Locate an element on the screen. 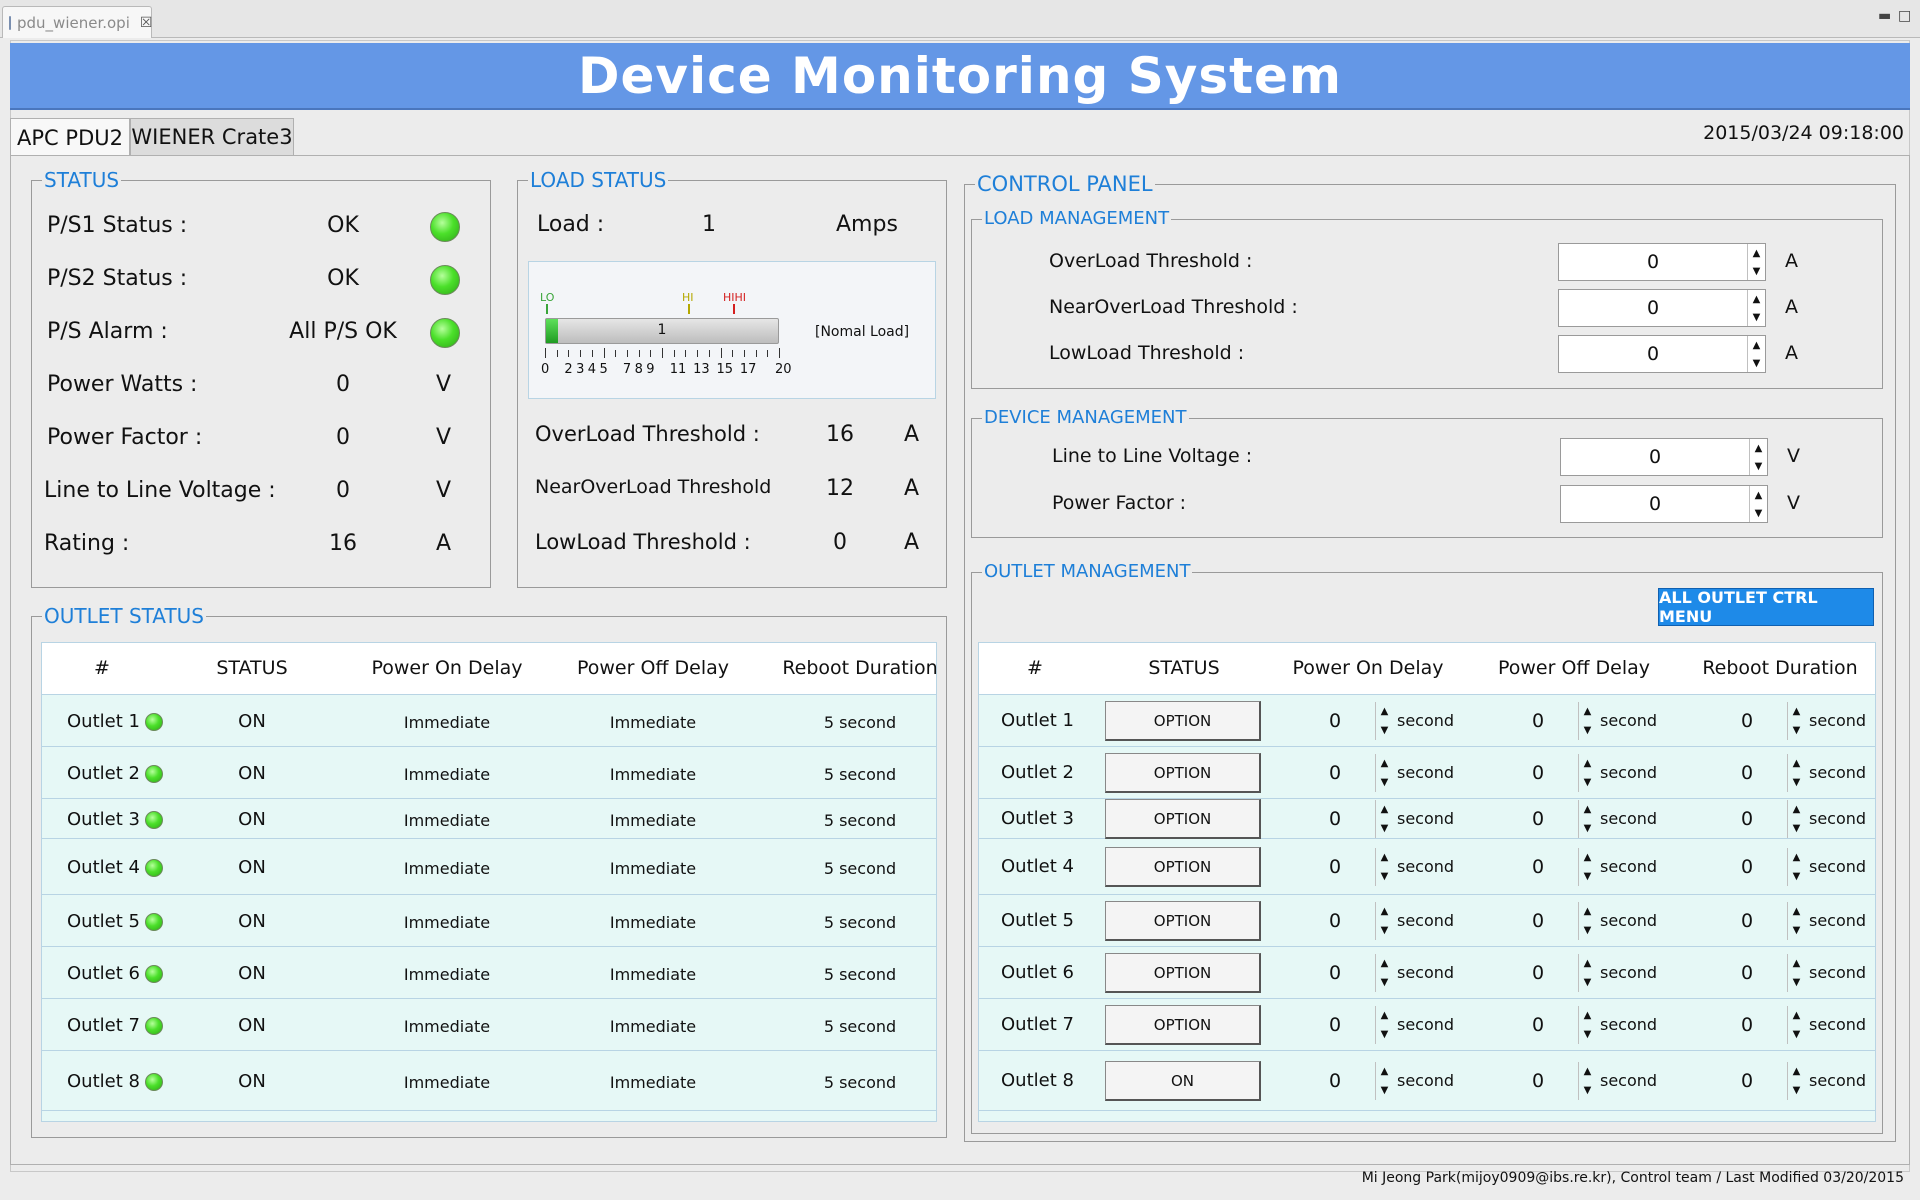 The image size is (1920, 1200). all-outlet-ctrl-menu-button: ALL OUTLET CTRL MENU is located at coordinates (1766, 607).